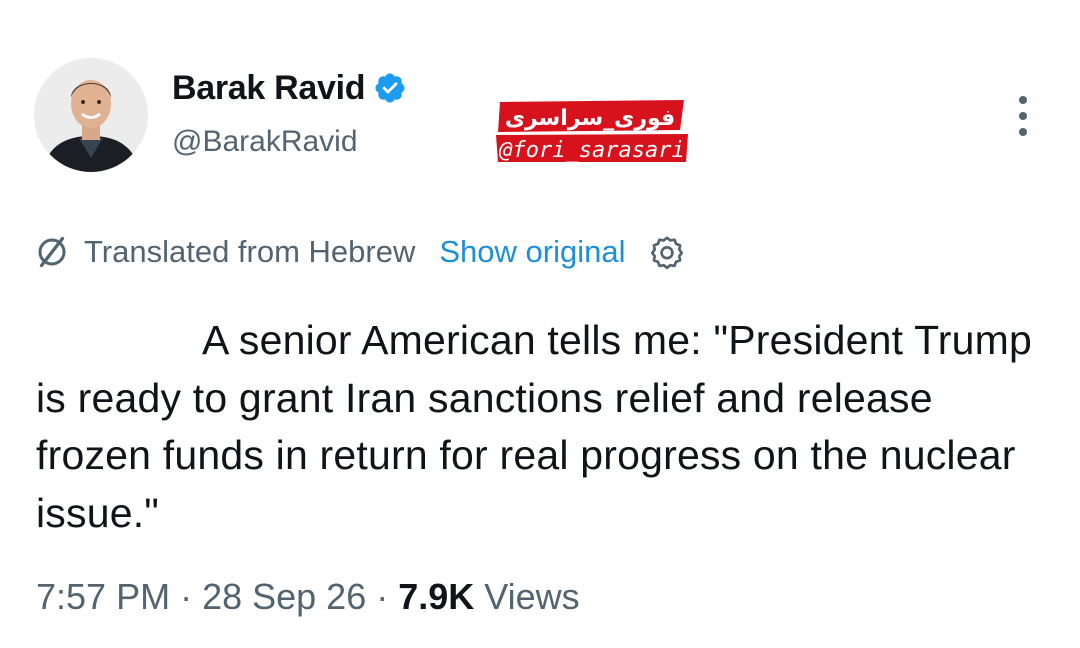  What do you see at coordinates (667, 252) in the screenshot?
I see `gear-icon` at bounding box center [667, 252].